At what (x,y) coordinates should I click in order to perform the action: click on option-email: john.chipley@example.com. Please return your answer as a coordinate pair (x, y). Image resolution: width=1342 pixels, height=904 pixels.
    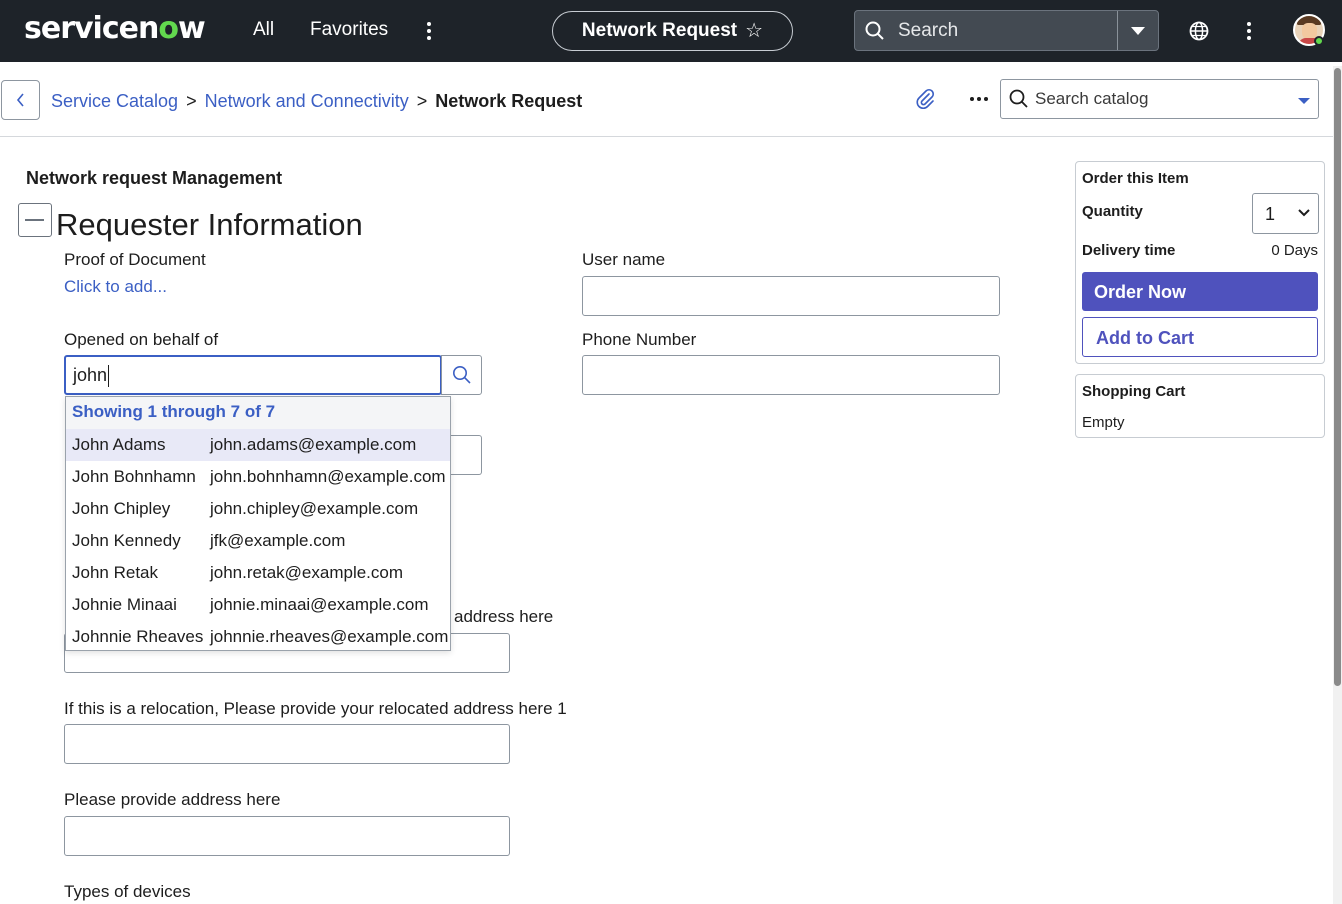
    Looking at the image, I should click on (314, 508).